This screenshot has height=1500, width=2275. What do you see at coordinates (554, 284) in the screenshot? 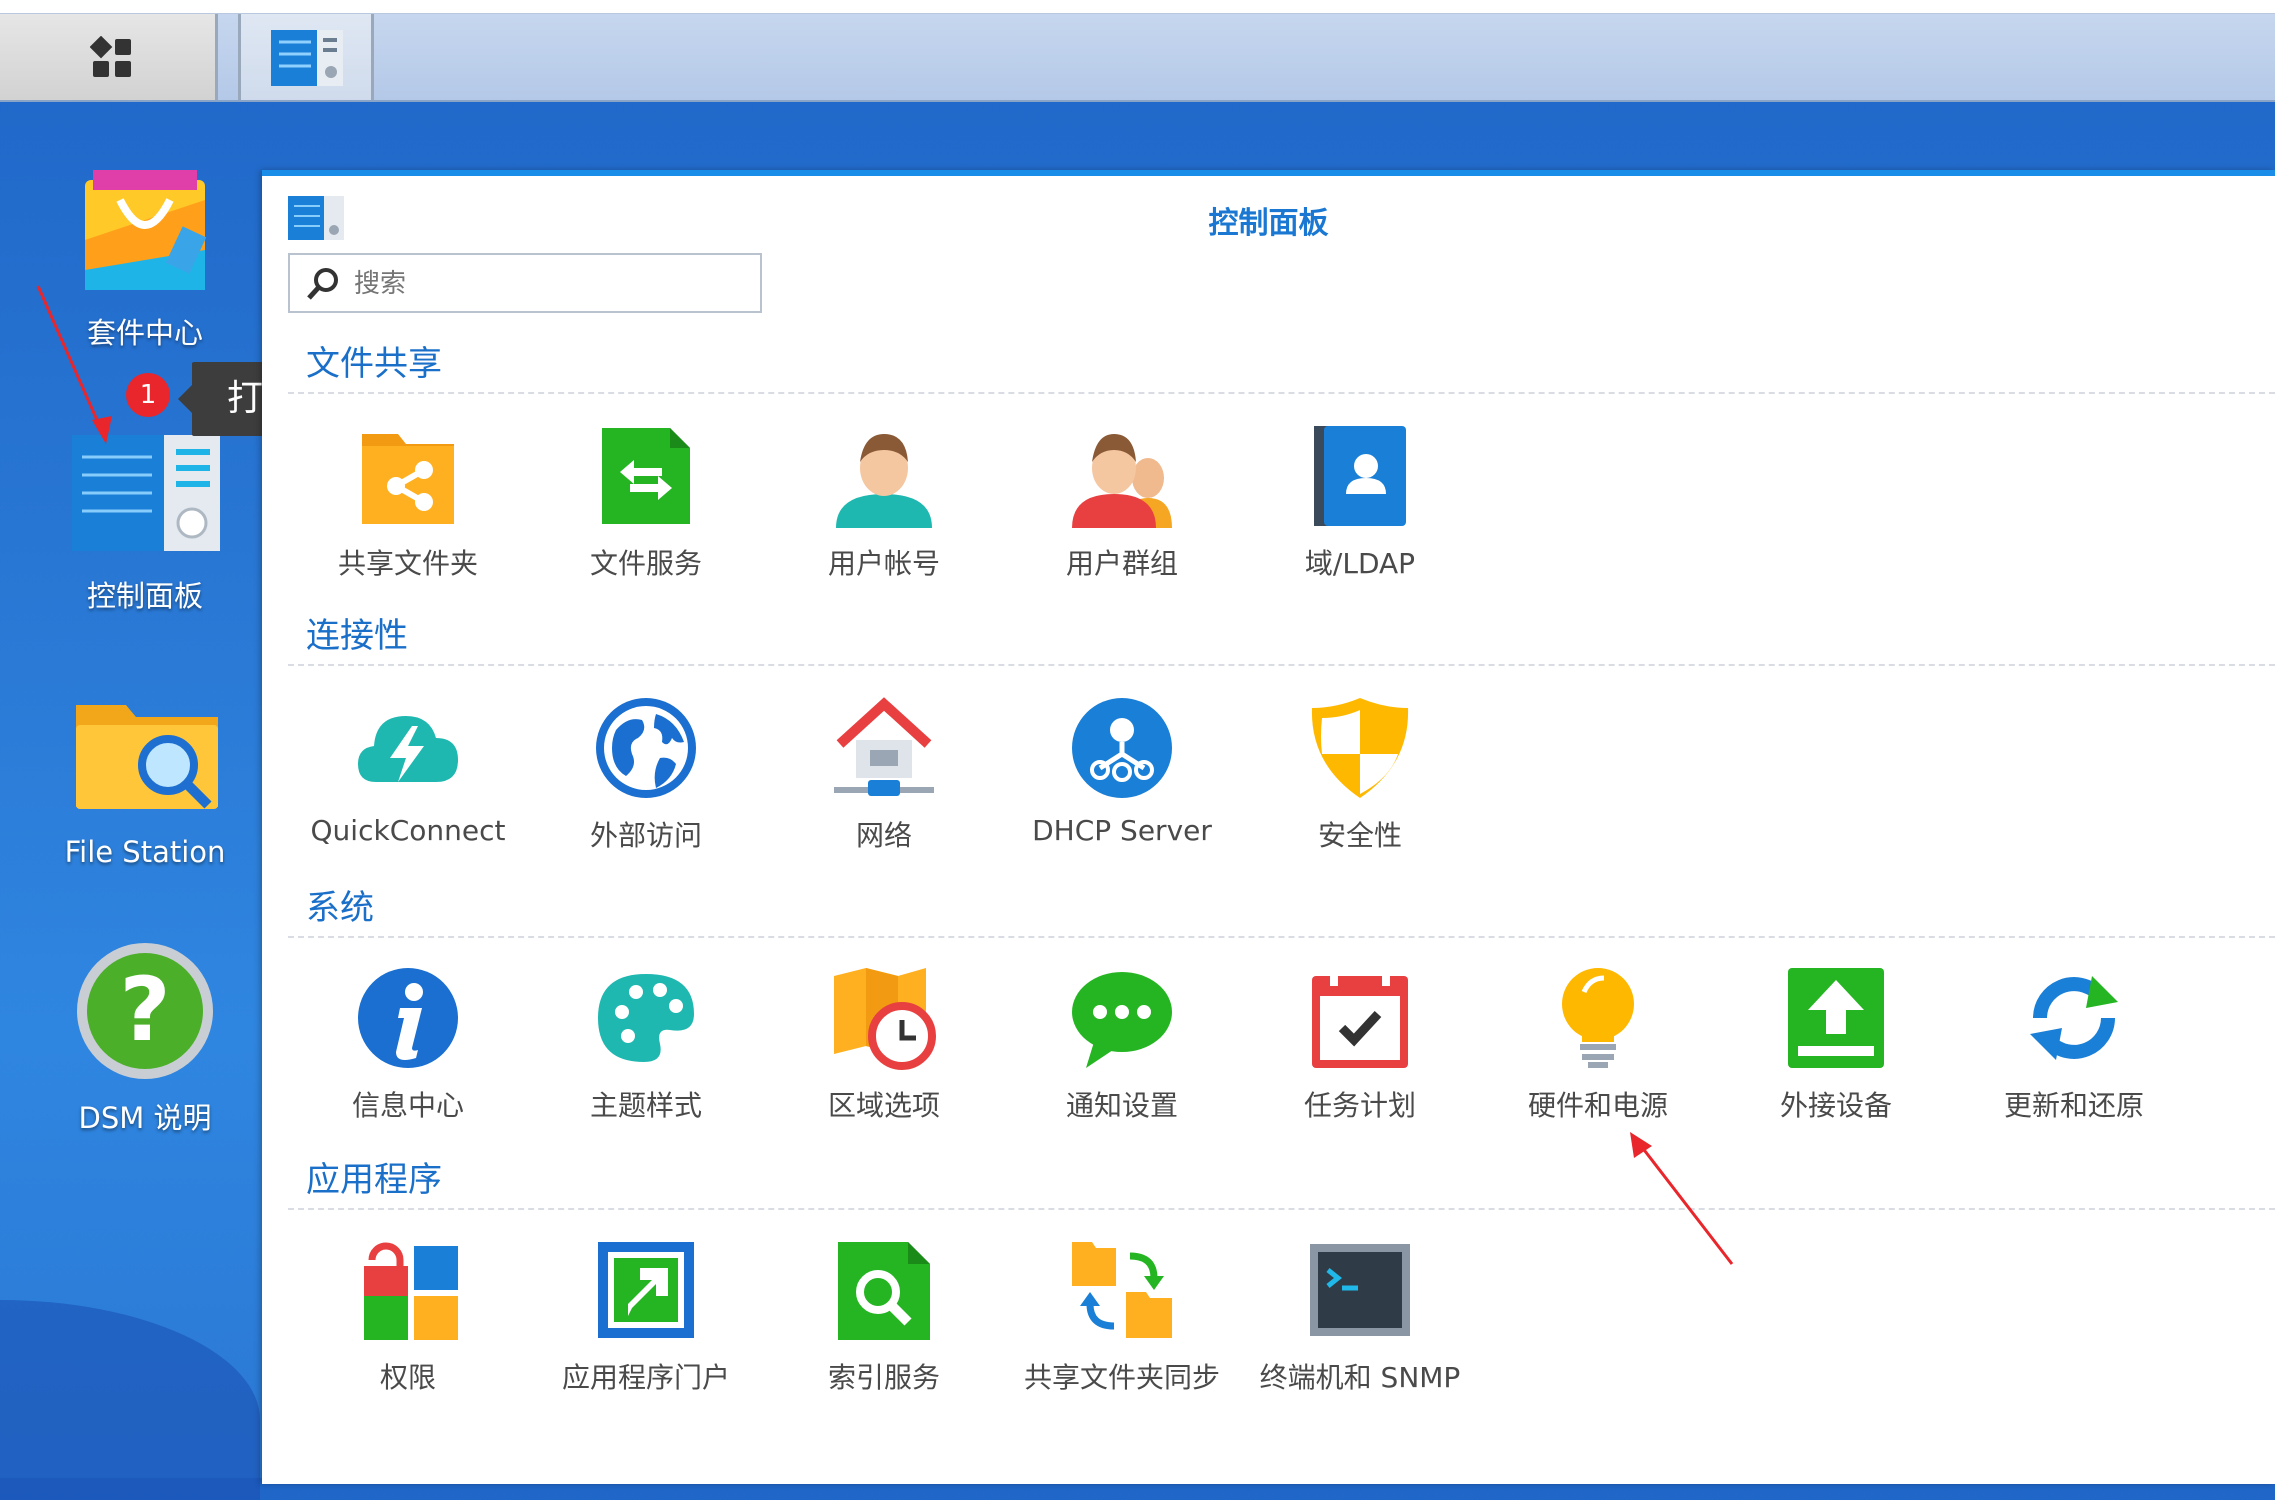
I see `search-input` at bounding box center [554, 284].